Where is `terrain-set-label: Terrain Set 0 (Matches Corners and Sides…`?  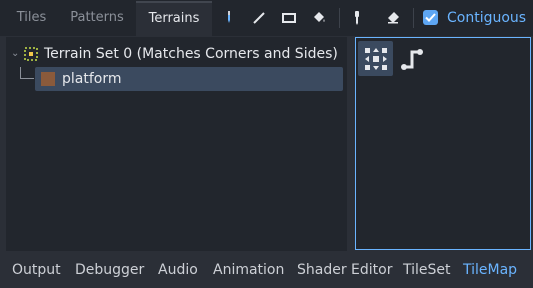 terrain-set-label: Terrain Set 0 (Matches Corners and Sides… is located at coordinates (191, 54).